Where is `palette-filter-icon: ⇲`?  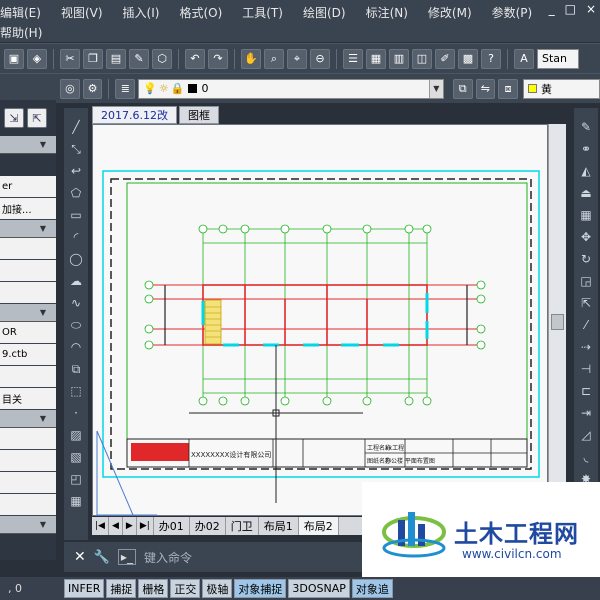 palette-filter-icon: ⇲ is located at coordinates (14, 118).